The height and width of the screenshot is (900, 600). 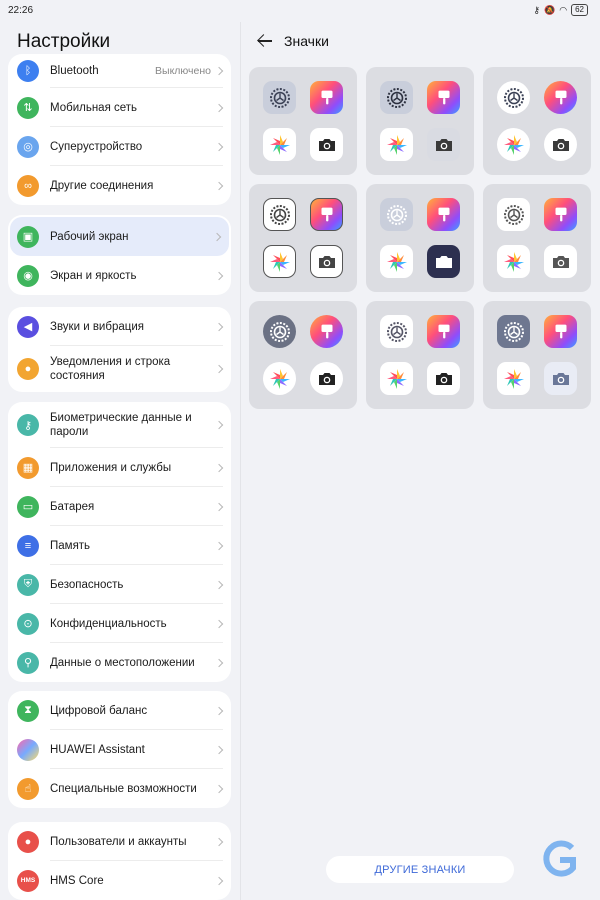 I want to click on settings-group-accounts: ● Пользователи и аккаунты HMS HMS Core, so click(x=119, y=861).